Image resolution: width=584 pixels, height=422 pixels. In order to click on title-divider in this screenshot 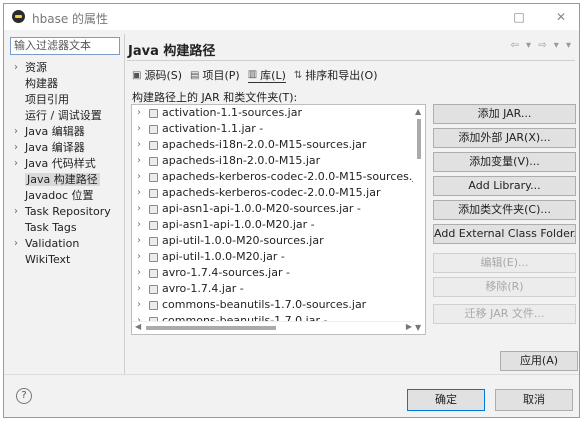, I will do `click(351, 60)`.